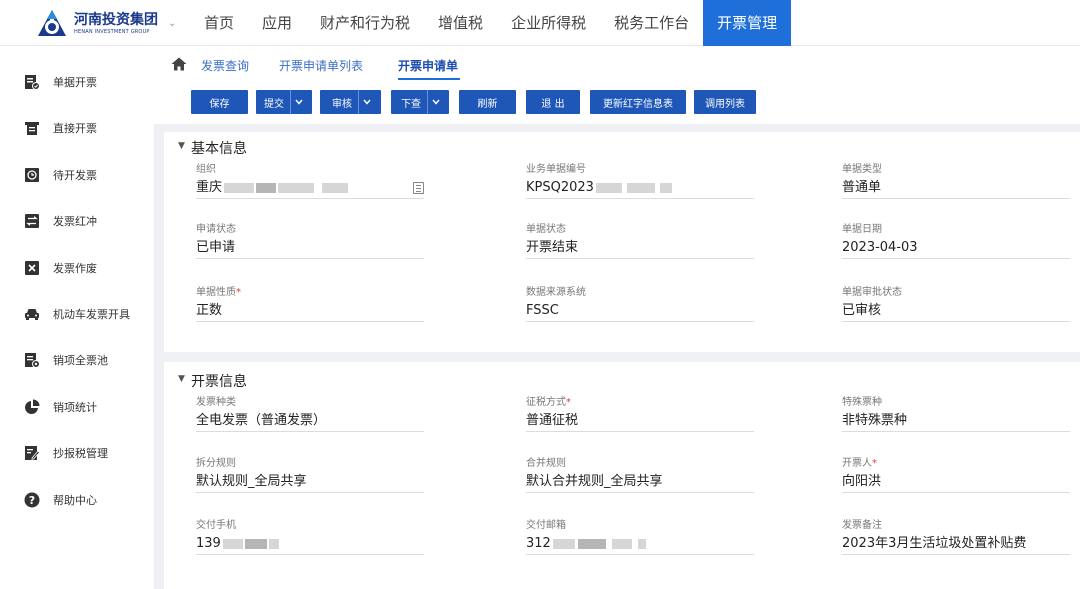 The width and height of the screenshot is (1080, 589). Describe the element at coordinates (418, 188) in the screenshot. I see `lookup-list-icon` at that location.